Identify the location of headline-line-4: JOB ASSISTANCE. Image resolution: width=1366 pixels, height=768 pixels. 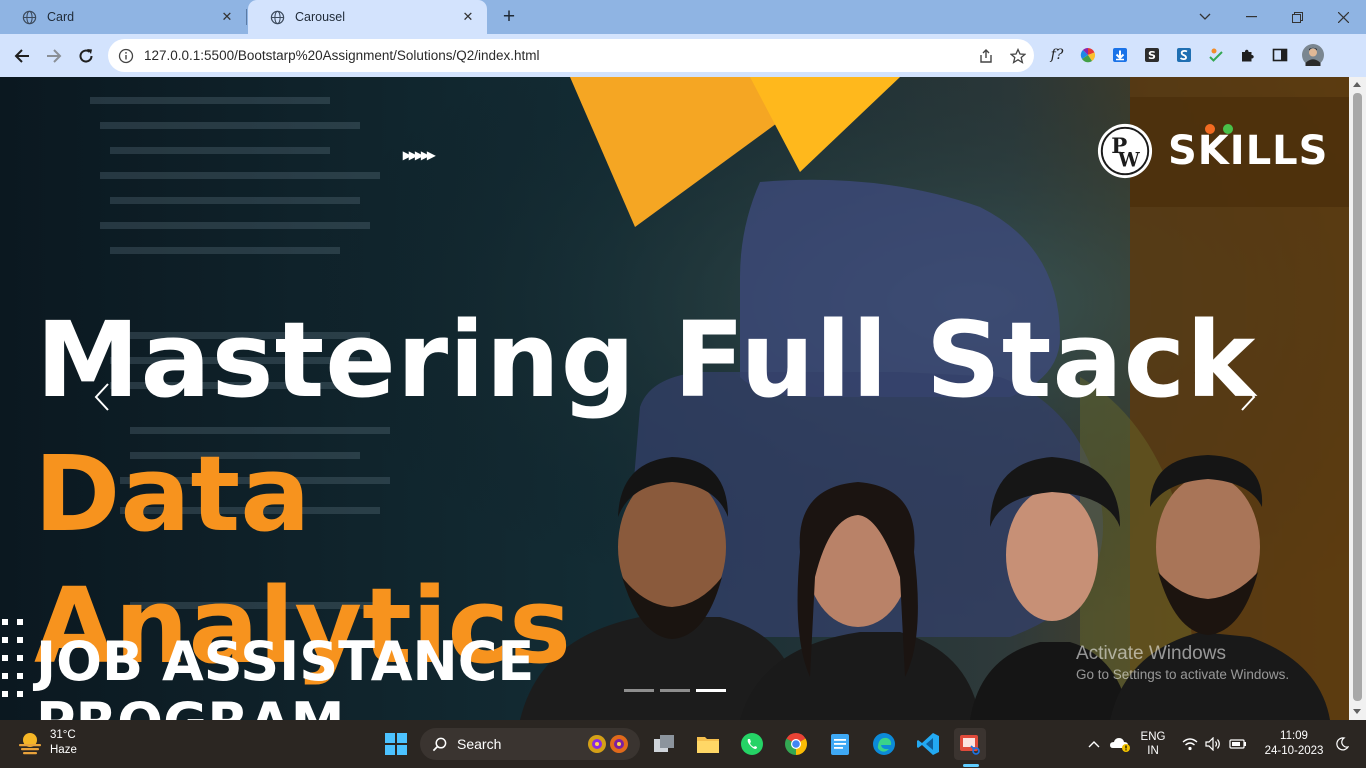
(285, 661).